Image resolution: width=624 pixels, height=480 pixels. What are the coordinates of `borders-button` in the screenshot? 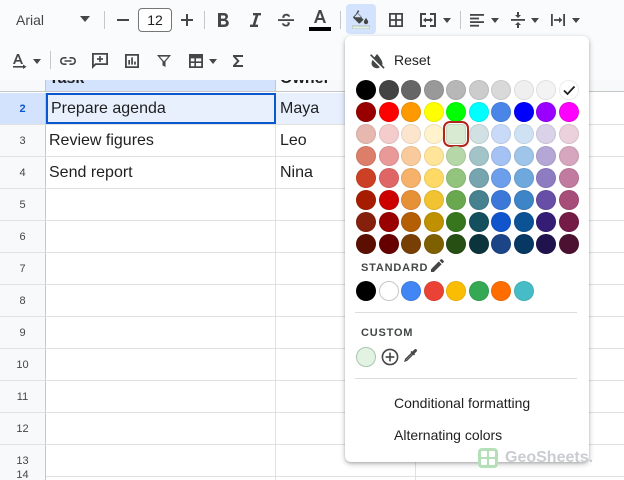 It's located at (396, 20).